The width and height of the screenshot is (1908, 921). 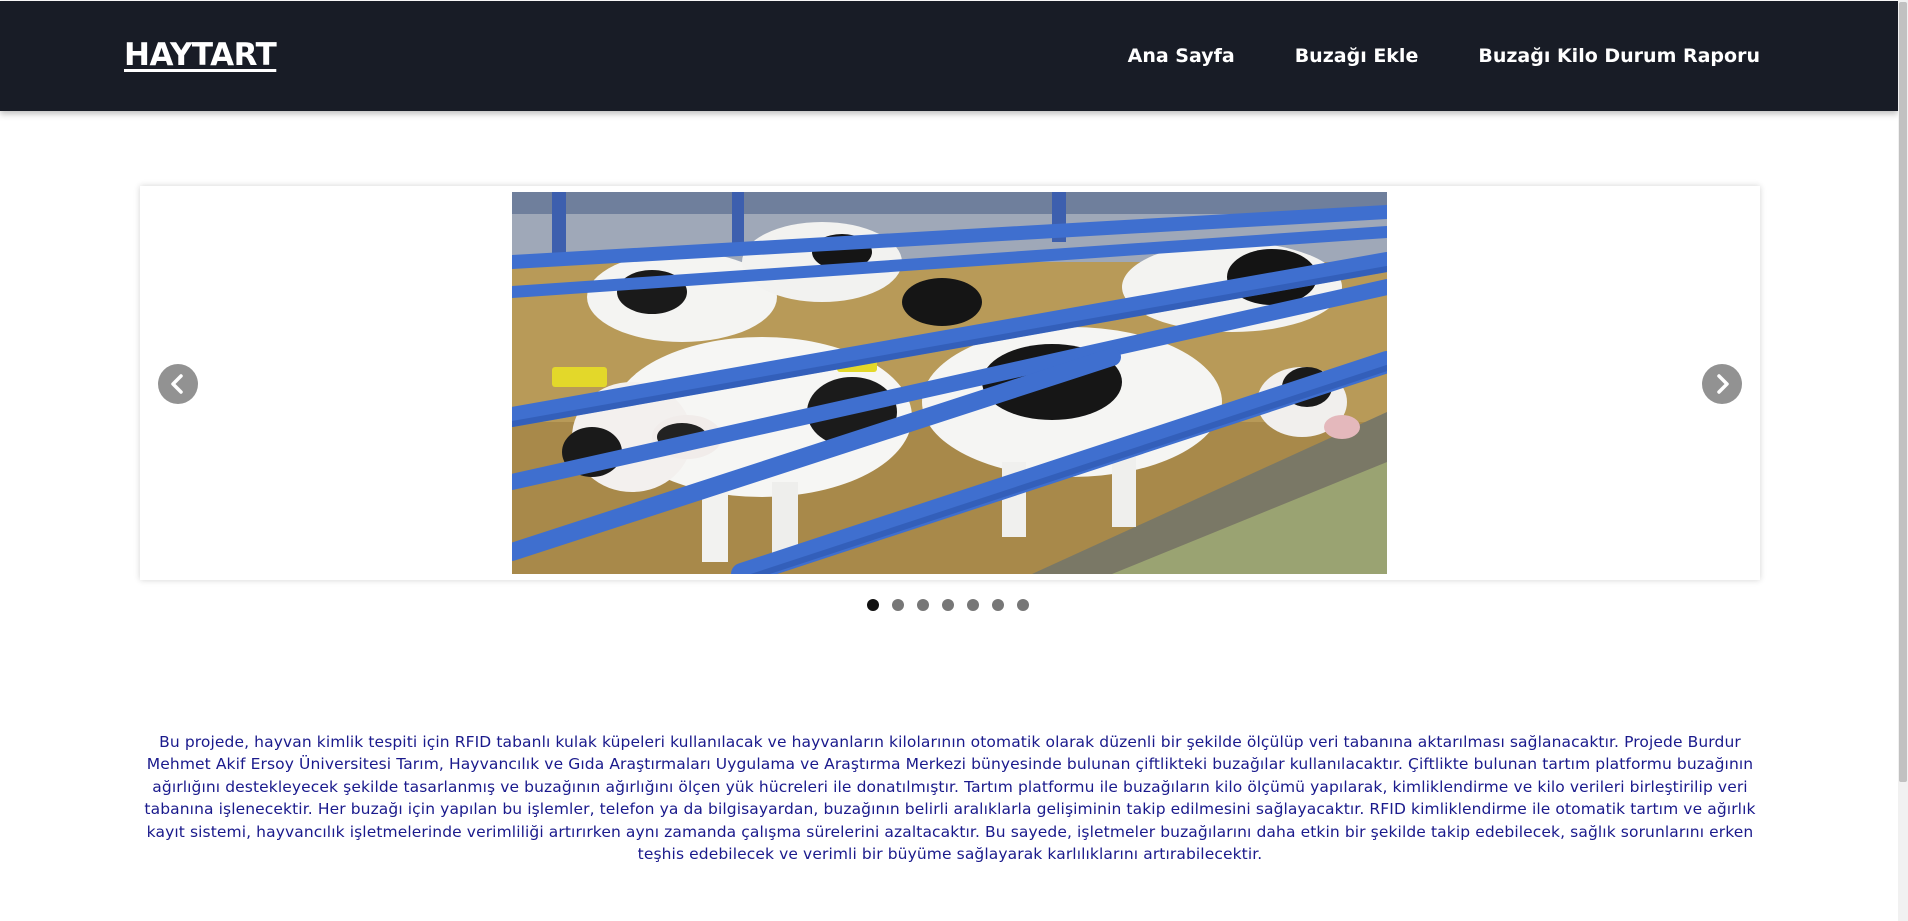 I want to click on nav-link-add-calf: Buzağı Ekle, so click(x=1357, y=56).